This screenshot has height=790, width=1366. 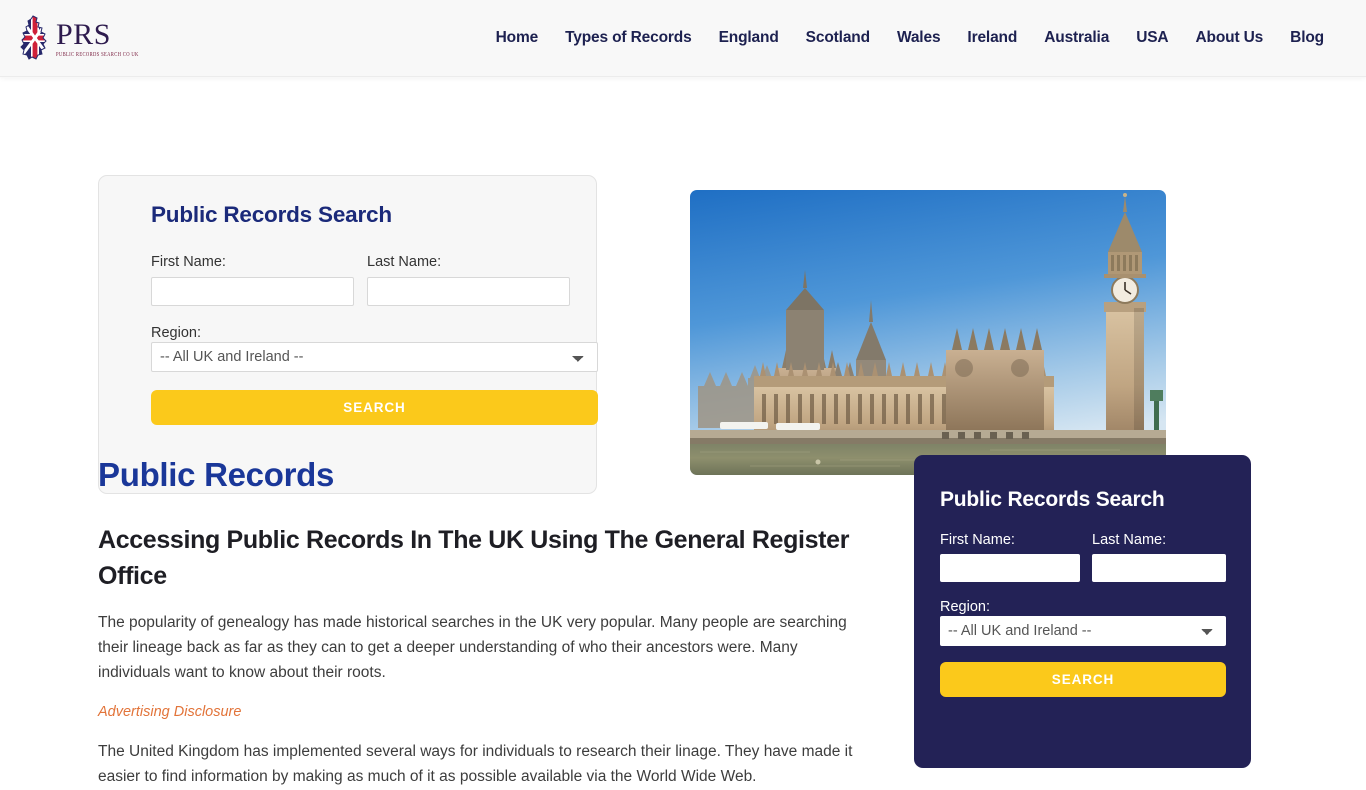 I want to click on page-title: Public Records, so click(x=216, y=474).